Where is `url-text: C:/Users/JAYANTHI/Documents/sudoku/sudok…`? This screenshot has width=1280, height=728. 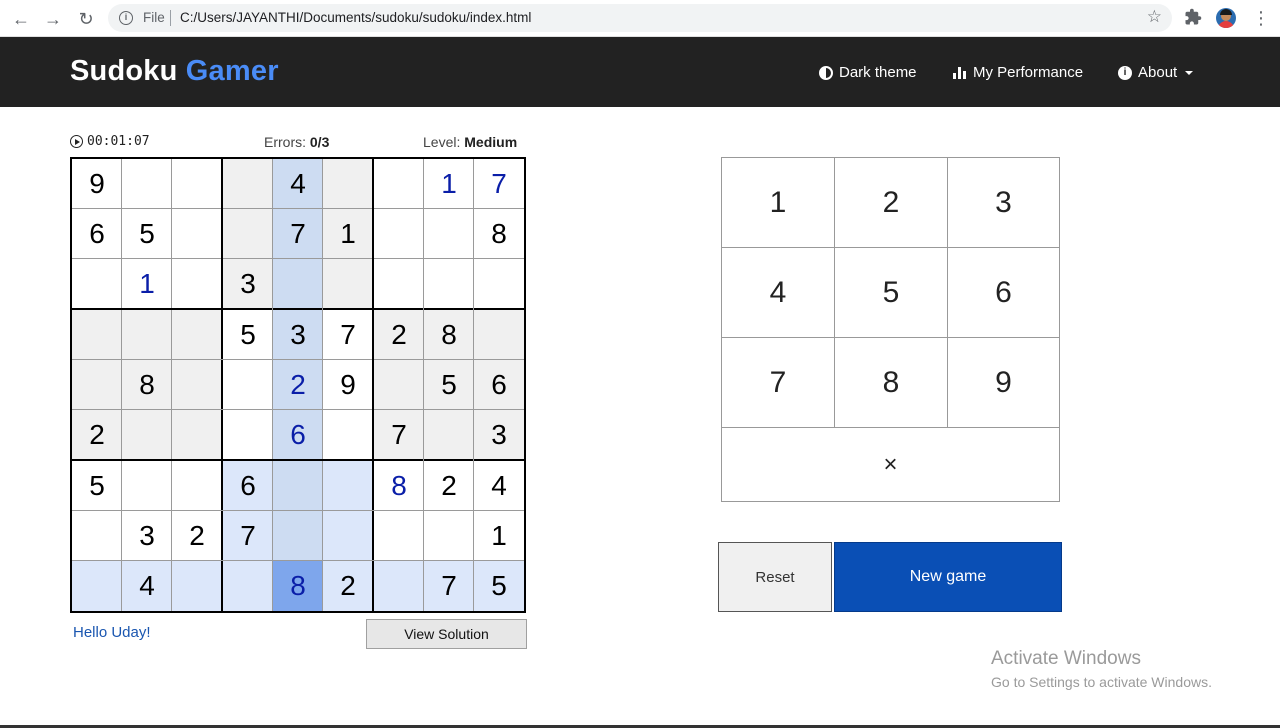
url-text: C:/Users/JAYANTHI/Documents/sudoku/sudok… is located at coordinates (355, 17).